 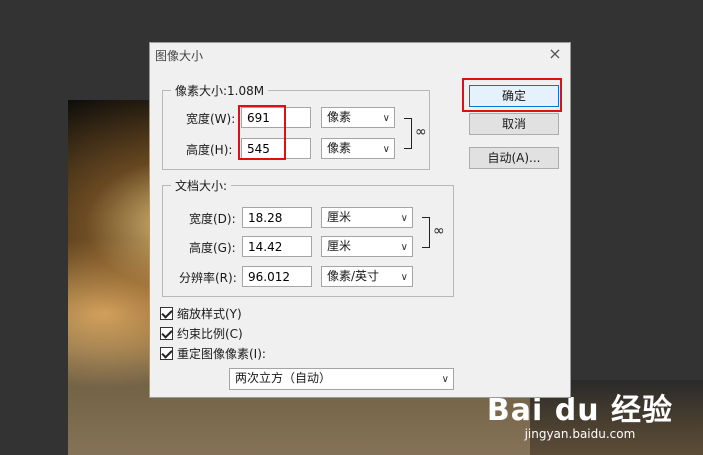 I want to click on watermark-url: jingyan.baidu.com, so click(x=580, y=434).